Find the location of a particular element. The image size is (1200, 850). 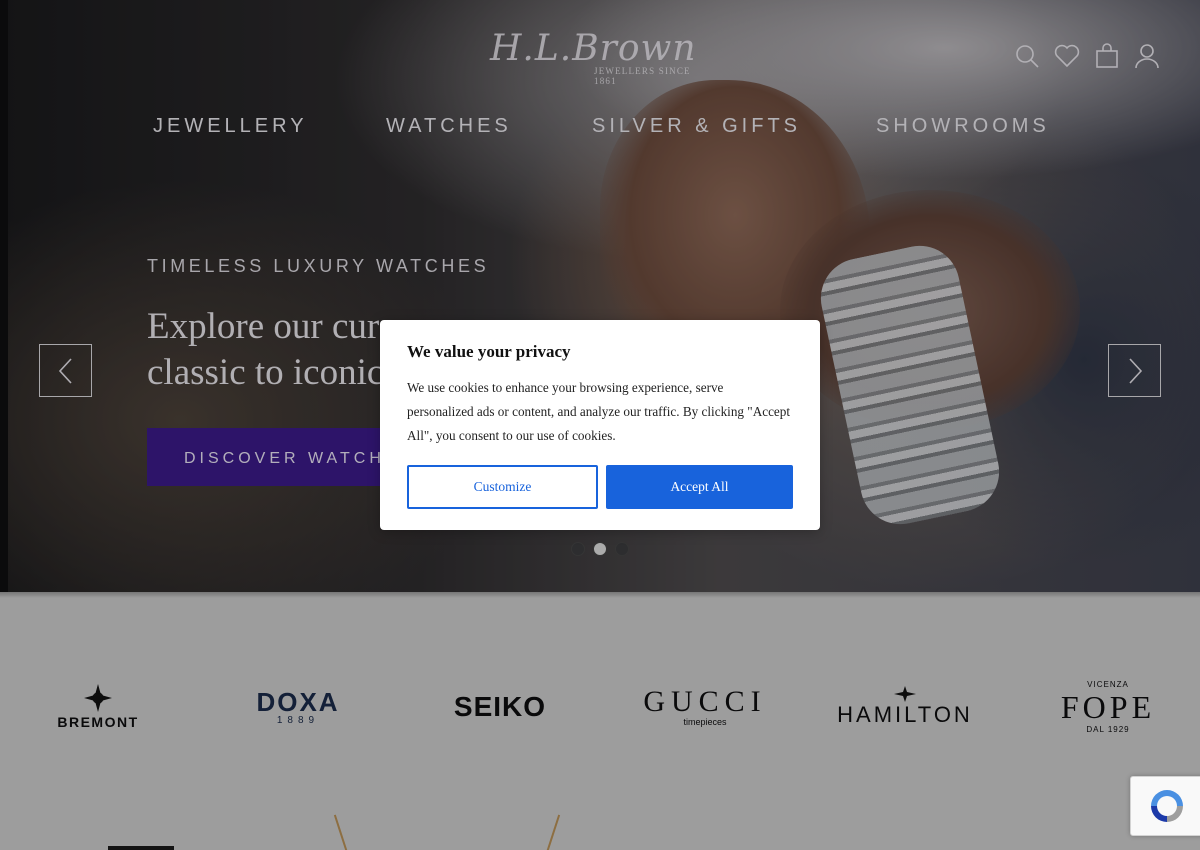

heart-icon is located at coordinates (1067, 56).